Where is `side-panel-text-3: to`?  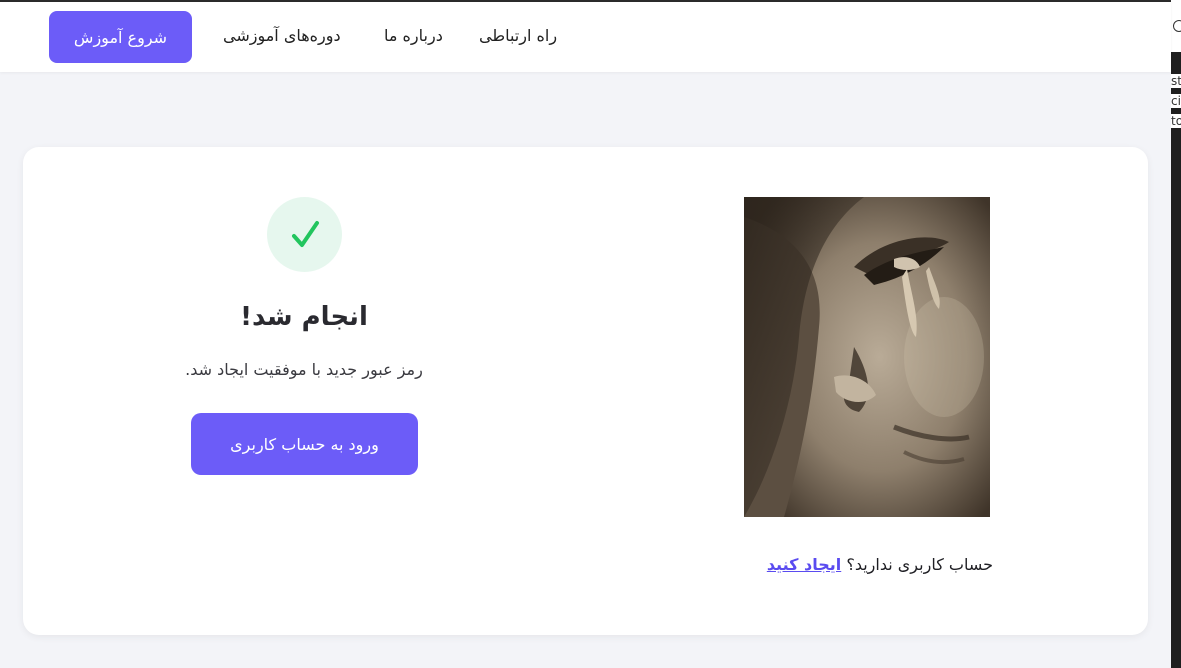
side-panel-text-3: to is located at coordinates (1176, 121).